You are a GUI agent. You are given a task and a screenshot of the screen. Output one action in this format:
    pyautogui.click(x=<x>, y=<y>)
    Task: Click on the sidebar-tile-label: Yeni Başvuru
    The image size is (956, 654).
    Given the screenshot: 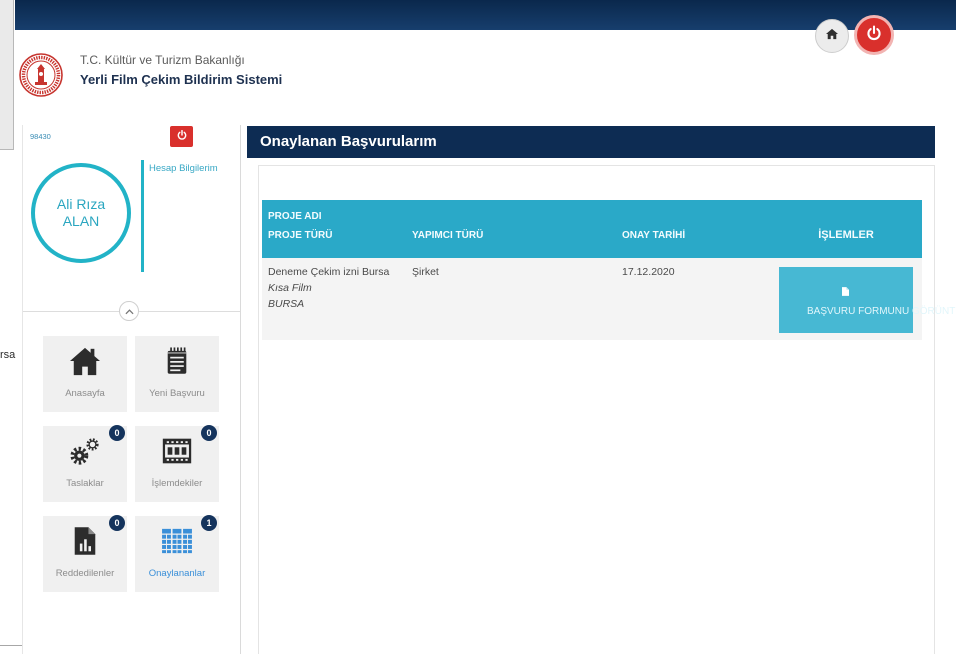 What is the action you would take?
    pyautogui.click(x=177, y=393)
    